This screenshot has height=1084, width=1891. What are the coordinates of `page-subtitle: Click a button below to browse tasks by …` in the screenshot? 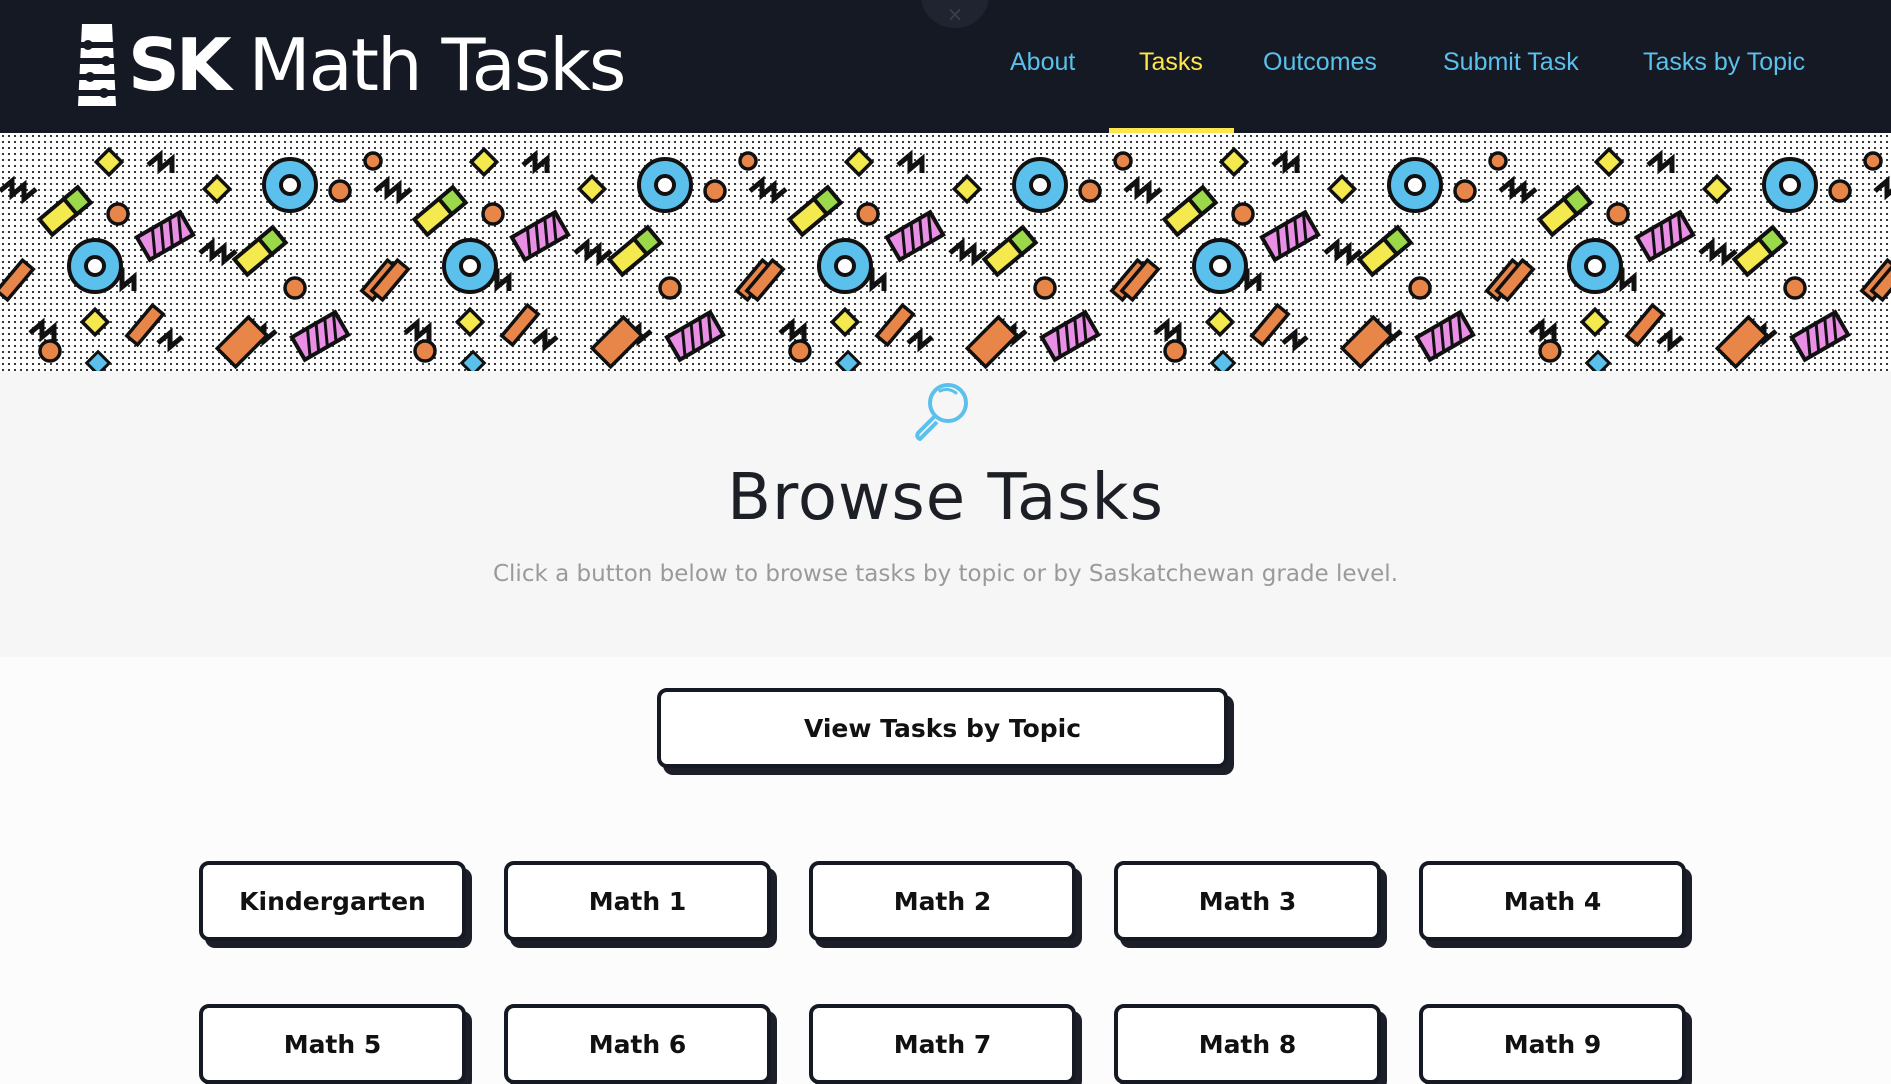 It's located at (945, 574).